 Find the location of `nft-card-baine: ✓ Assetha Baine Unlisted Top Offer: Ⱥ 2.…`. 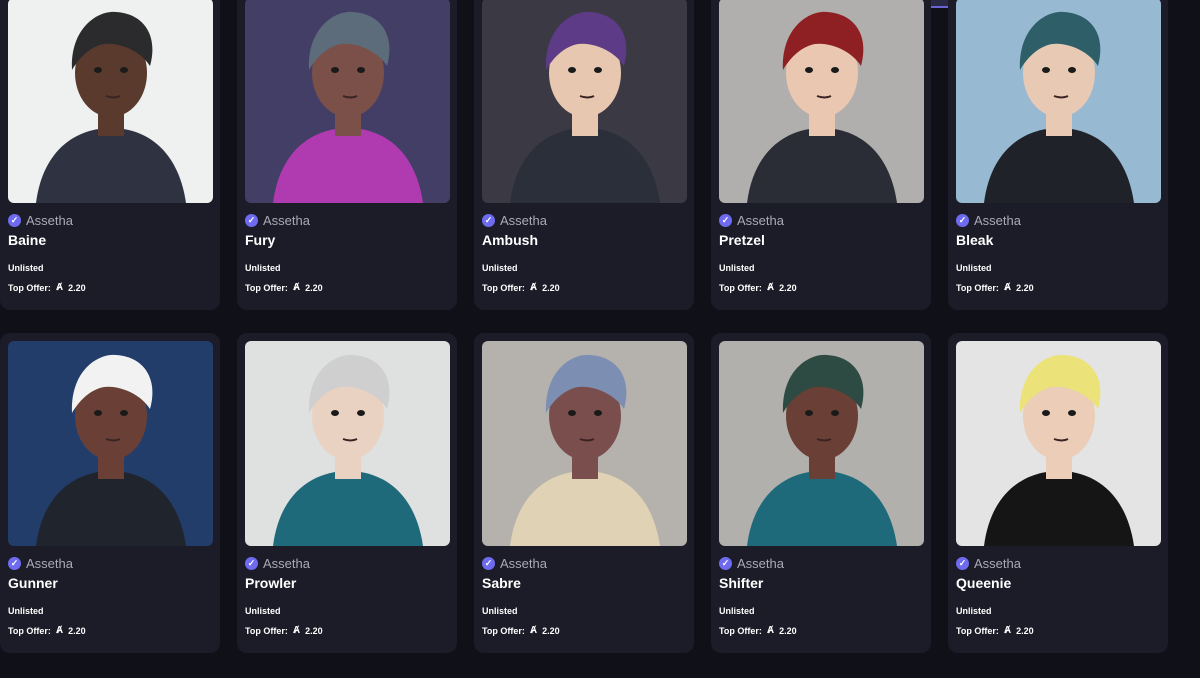

nft-card-baine: ✓ Assetha Baine Unlisted Top Offer: Ⱥ 2.… is located at coordinates (110, 155).